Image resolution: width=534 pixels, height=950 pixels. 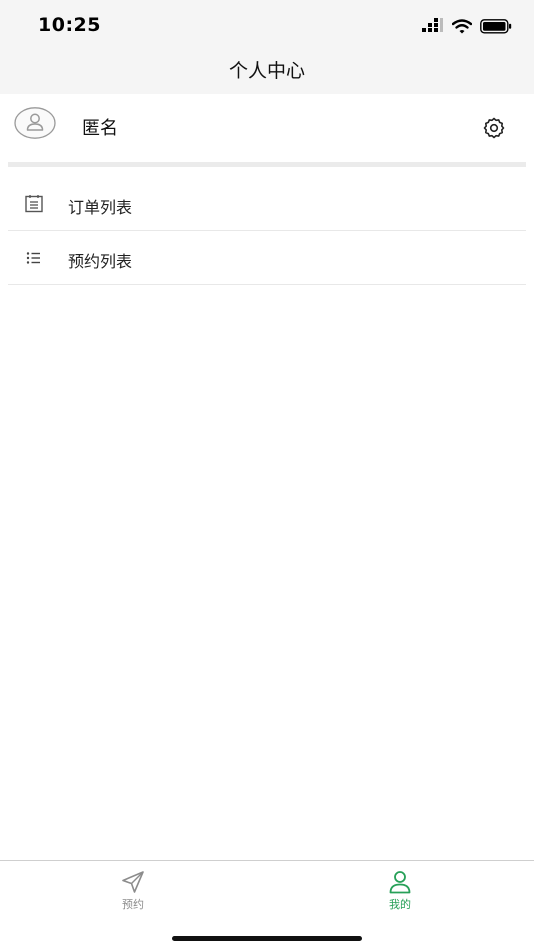 I want to click on status-bar: 10:25, so click(x=267, y=25).